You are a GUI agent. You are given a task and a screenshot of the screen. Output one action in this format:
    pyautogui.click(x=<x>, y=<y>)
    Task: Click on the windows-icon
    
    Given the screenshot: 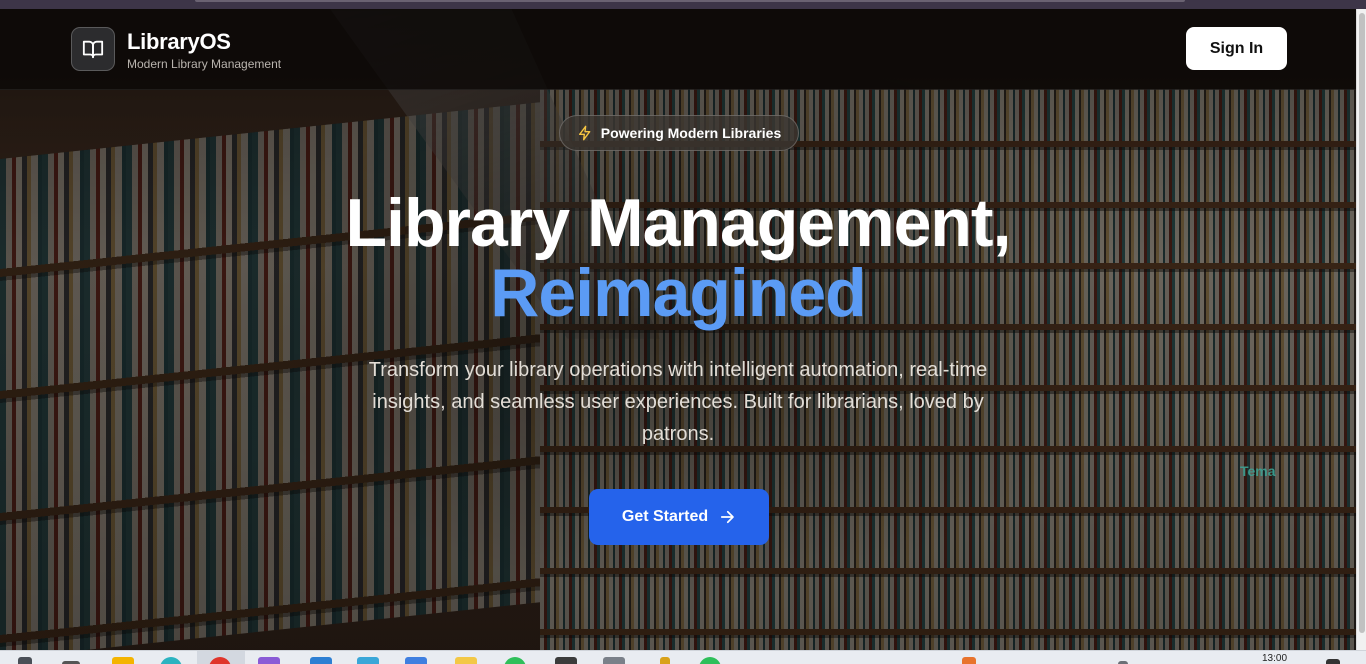 What is the action you would take?
    pyautogui.click(x=25, y=660)
    